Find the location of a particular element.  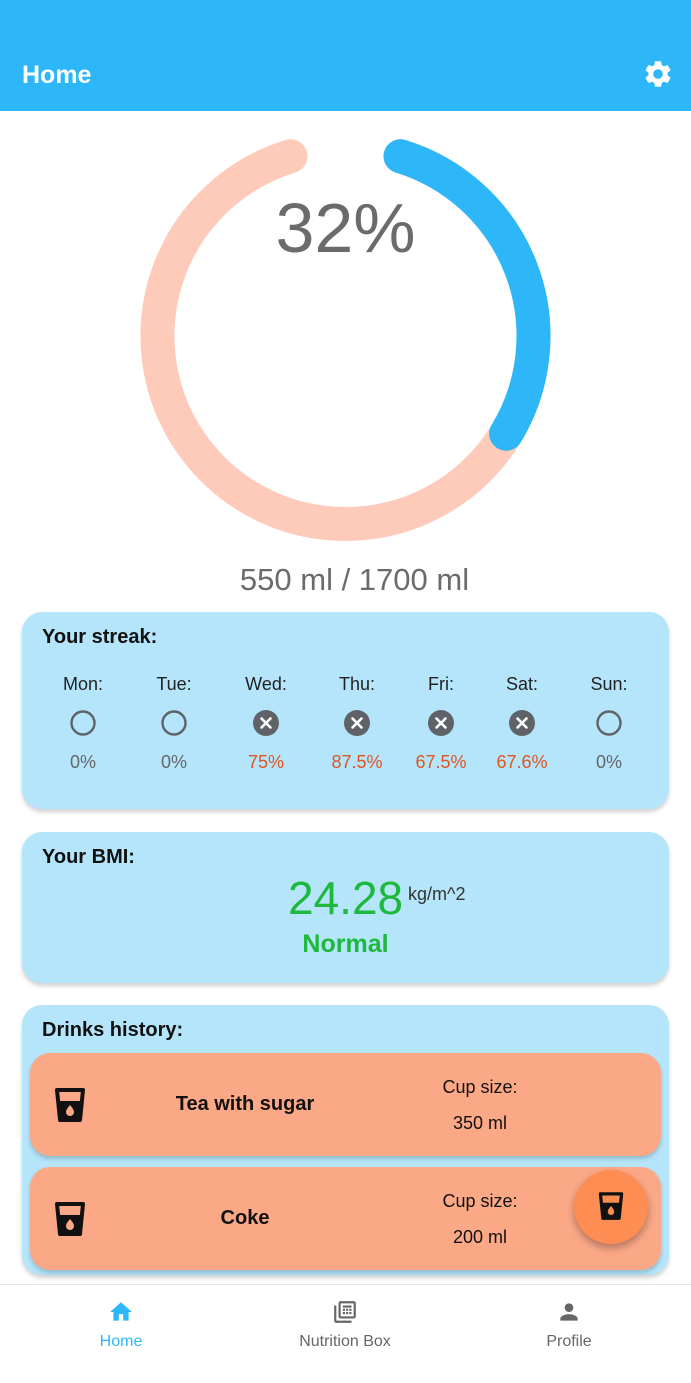

bmi-value: 24.28 is located at coordinates (346, 898).